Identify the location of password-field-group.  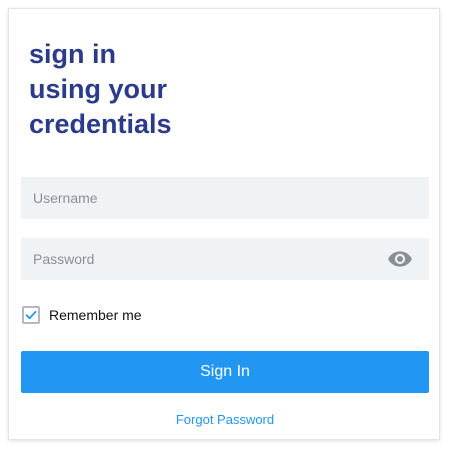
(225, 259).